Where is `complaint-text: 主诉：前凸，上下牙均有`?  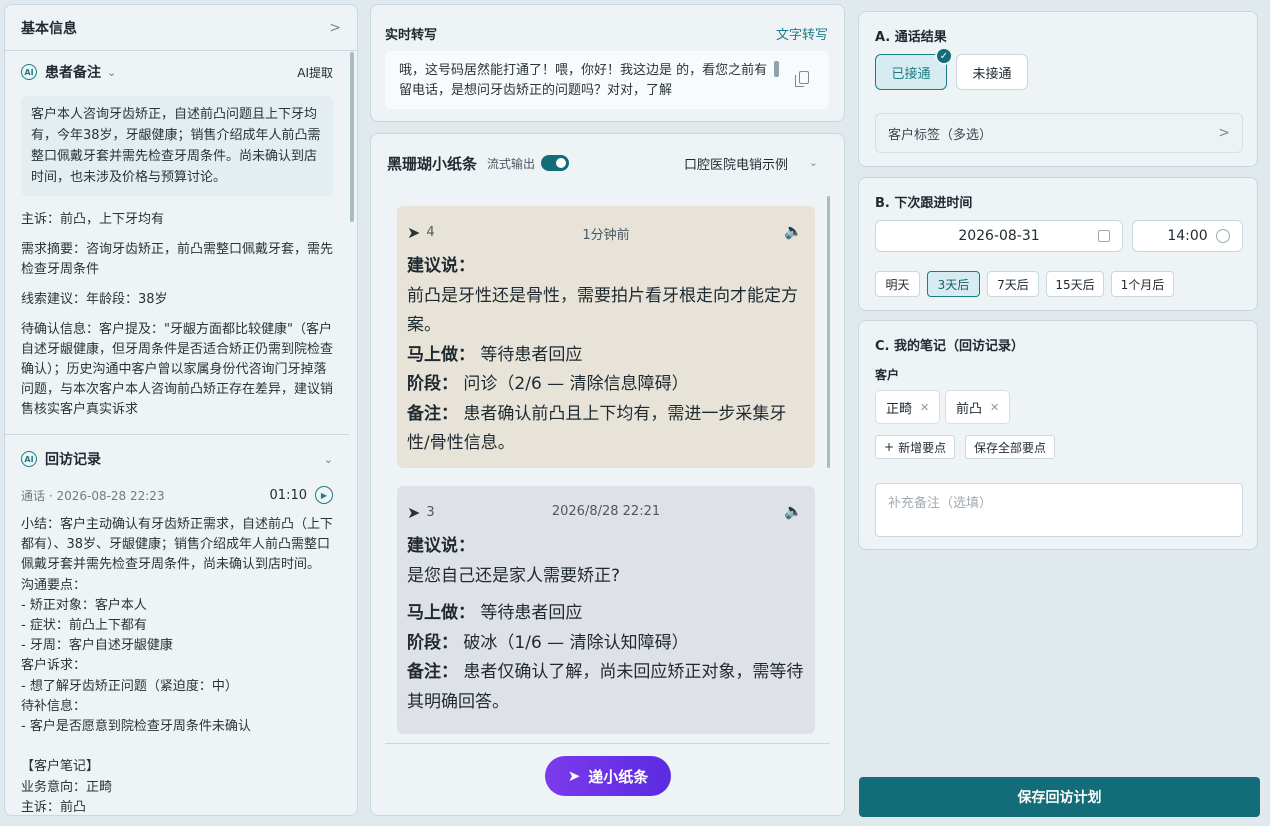 complaint-text: 主诉：前凸，上下牙均有 is located at coordinates (93, 219).